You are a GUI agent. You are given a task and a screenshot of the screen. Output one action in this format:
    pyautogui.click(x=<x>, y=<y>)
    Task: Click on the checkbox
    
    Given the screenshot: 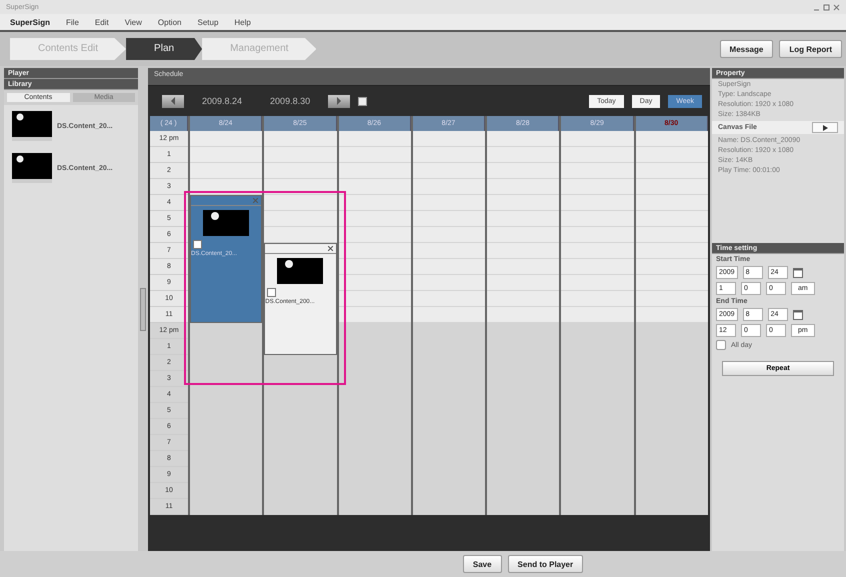 What is the action you would take?
    pyautogui.click(x=721, y=345)
    